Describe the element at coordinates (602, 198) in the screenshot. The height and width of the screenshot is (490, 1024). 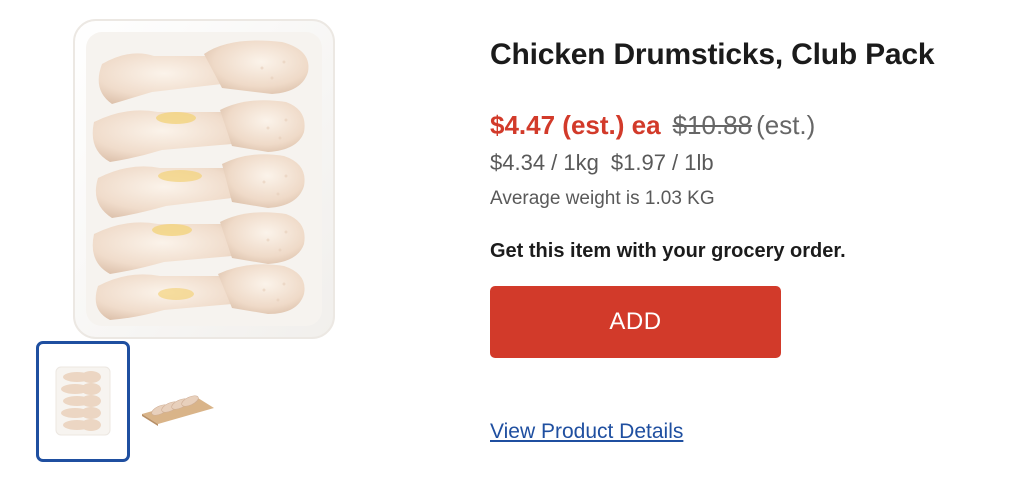
I see `average-weight: Average weight is 1.03 KG` at that location.